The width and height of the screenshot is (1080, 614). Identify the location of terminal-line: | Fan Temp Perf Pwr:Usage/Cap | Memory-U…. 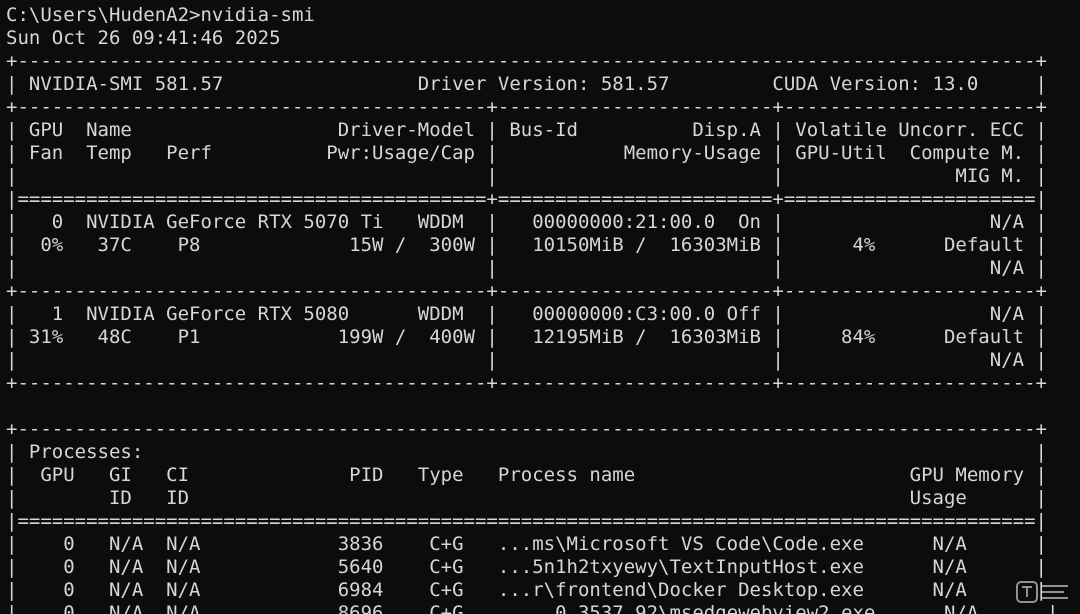
(526, 153).